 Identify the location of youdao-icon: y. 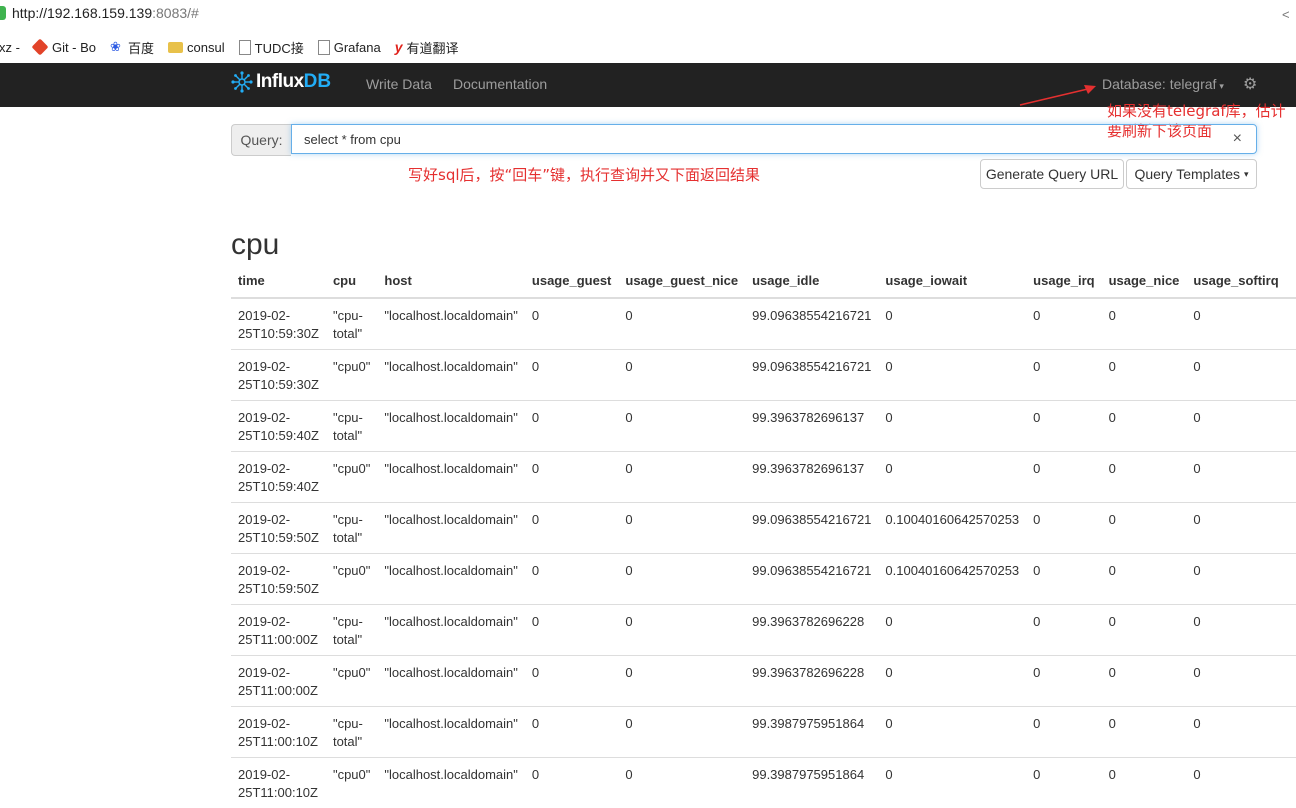
(398, 47).